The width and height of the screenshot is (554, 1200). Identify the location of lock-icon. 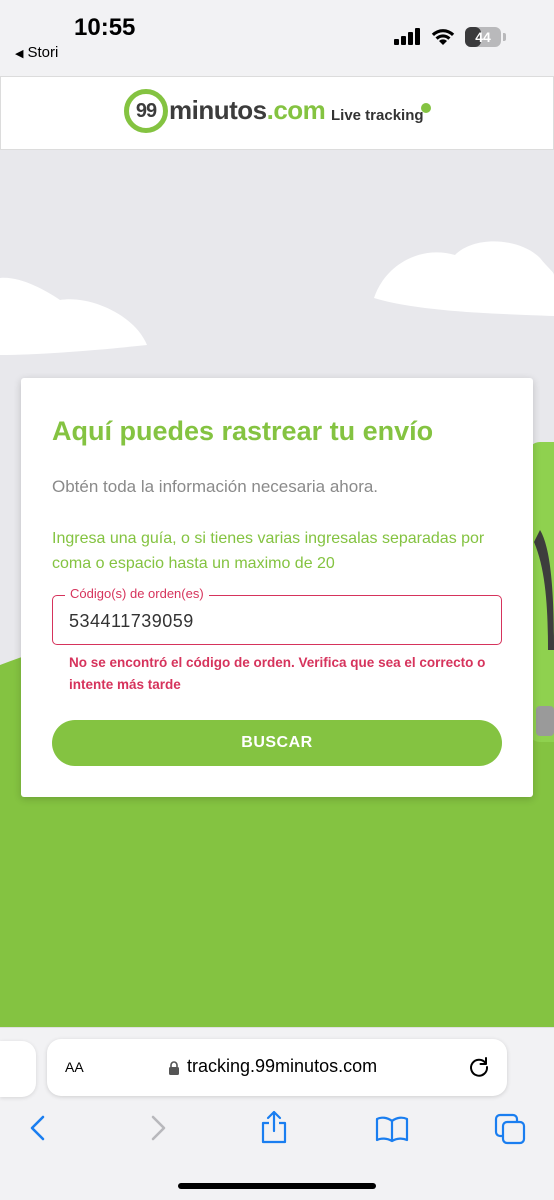
(174, 1068).